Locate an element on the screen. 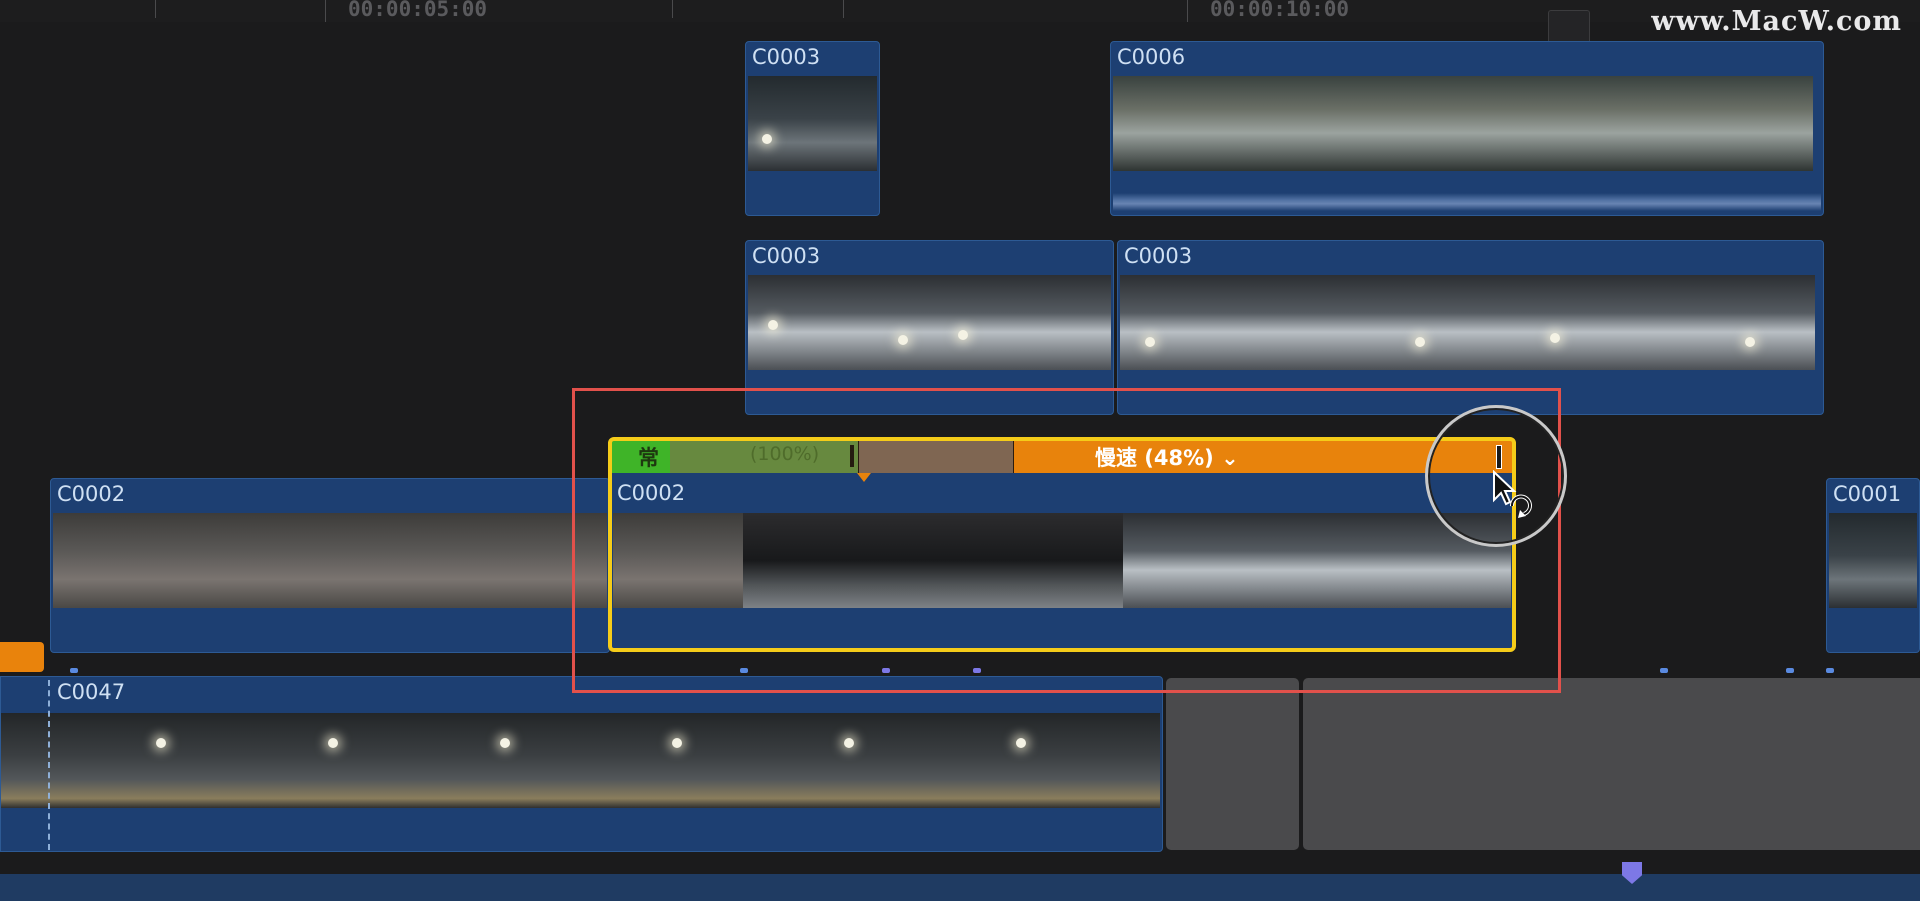 The width and height of the screenshot is (1920, 901). clip-c0047: C0047 is located at coordinates (581, 764).